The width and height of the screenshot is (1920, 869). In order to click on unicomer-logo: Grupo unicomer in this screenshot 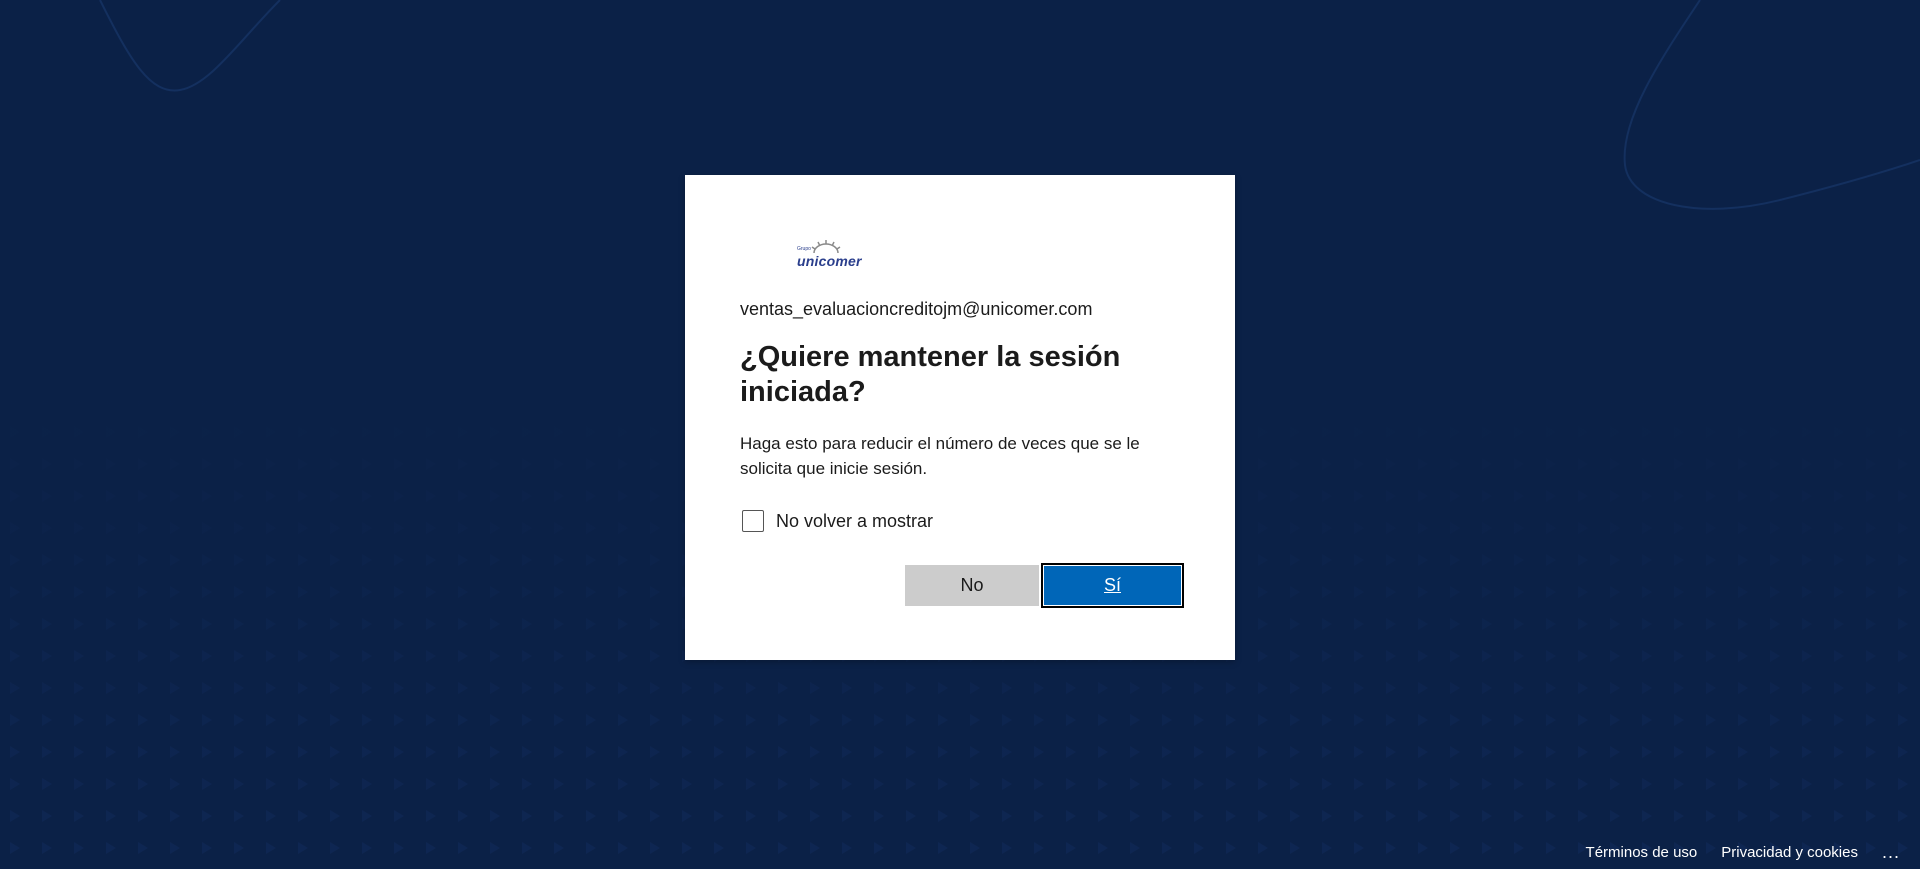, I will do `click(810, 255)`.